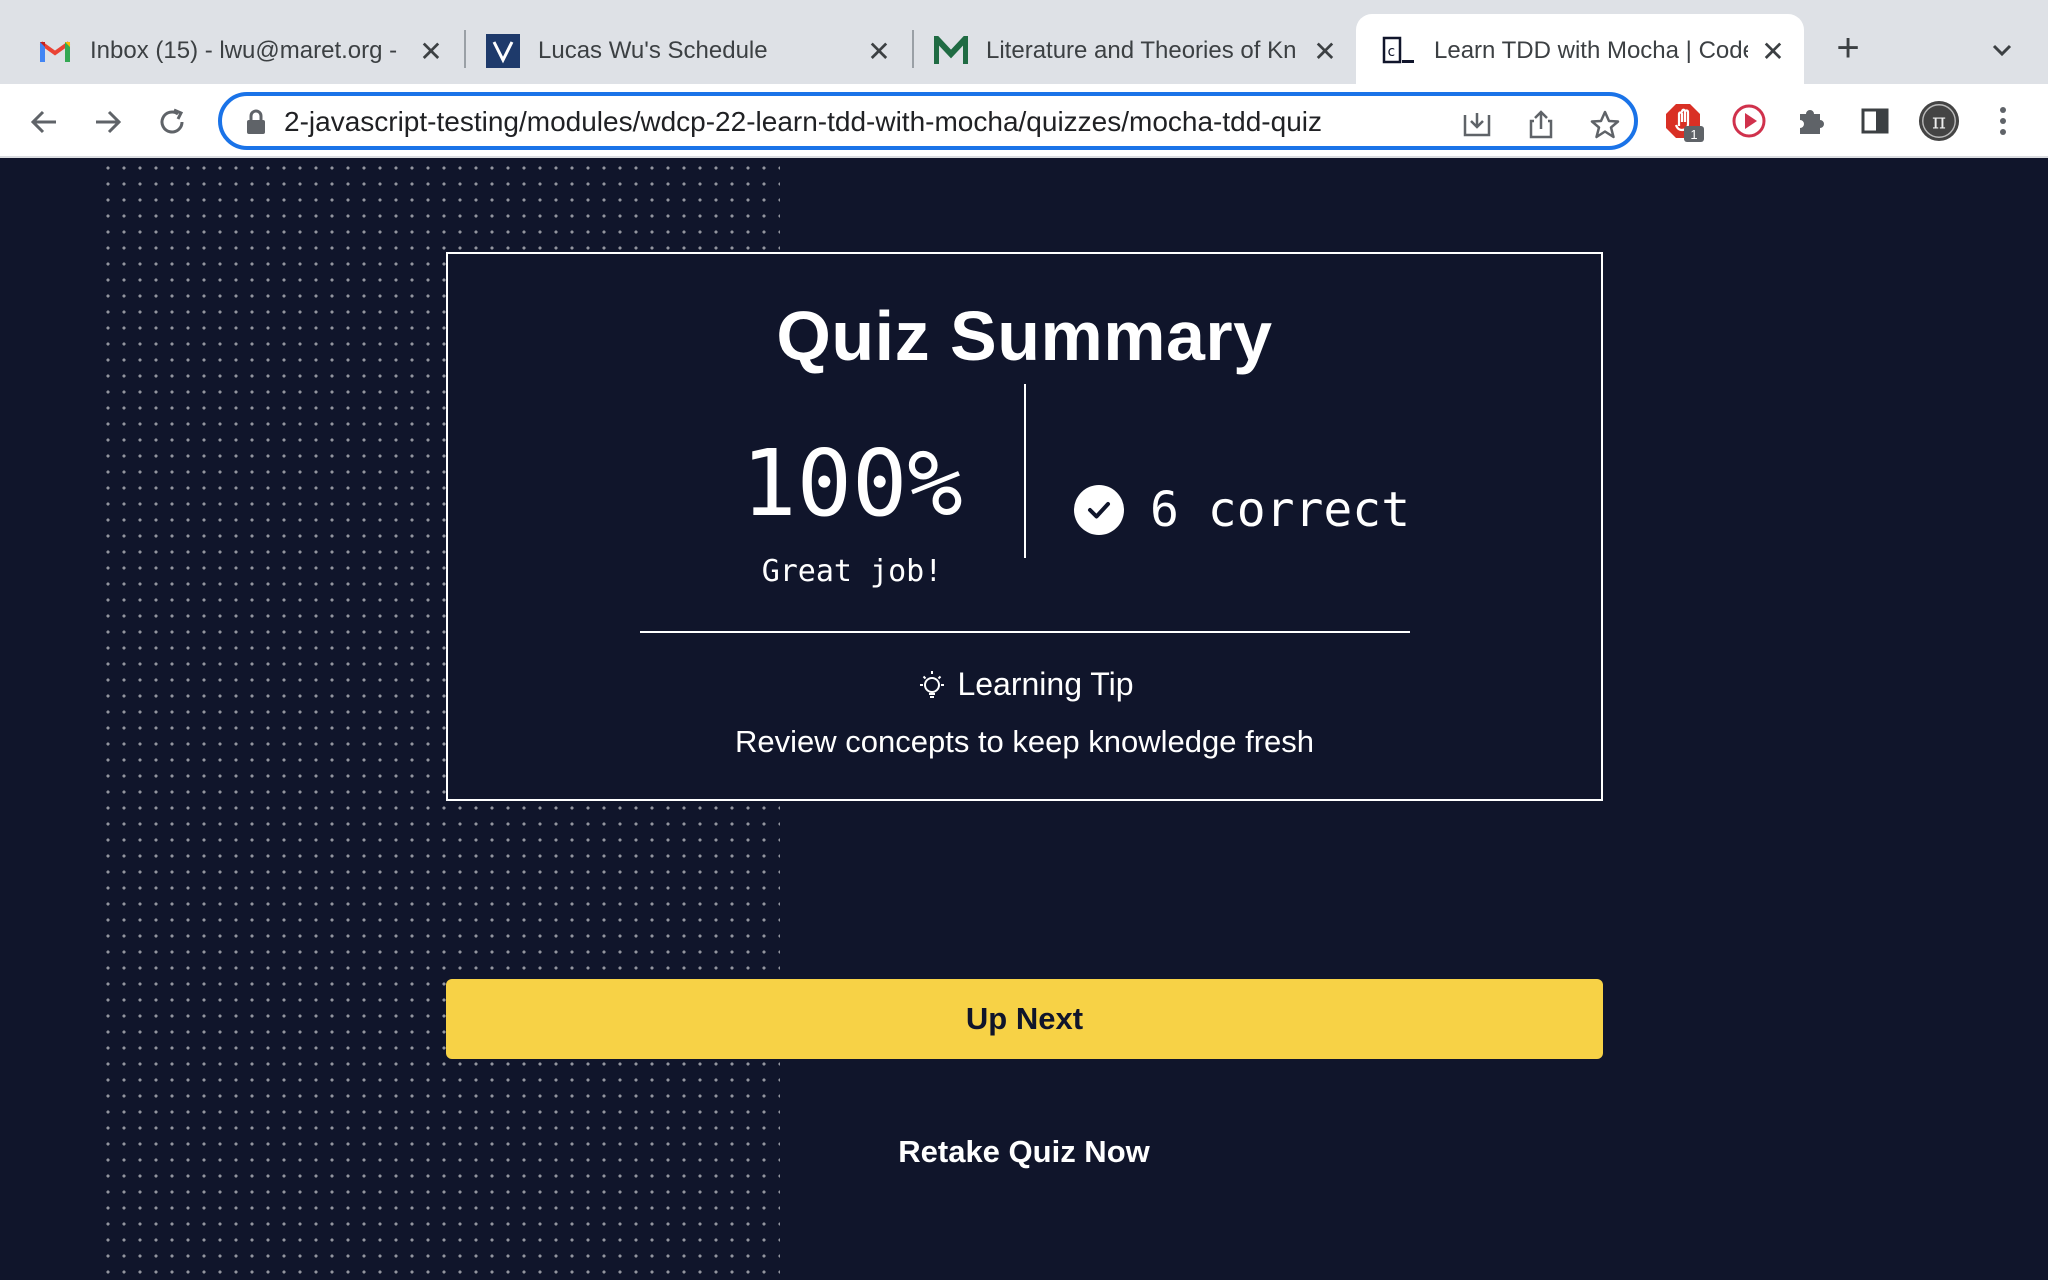  Describe the element at coordinates (1099, 510) in the screenshot. I see `checkmark-icon` at that location.